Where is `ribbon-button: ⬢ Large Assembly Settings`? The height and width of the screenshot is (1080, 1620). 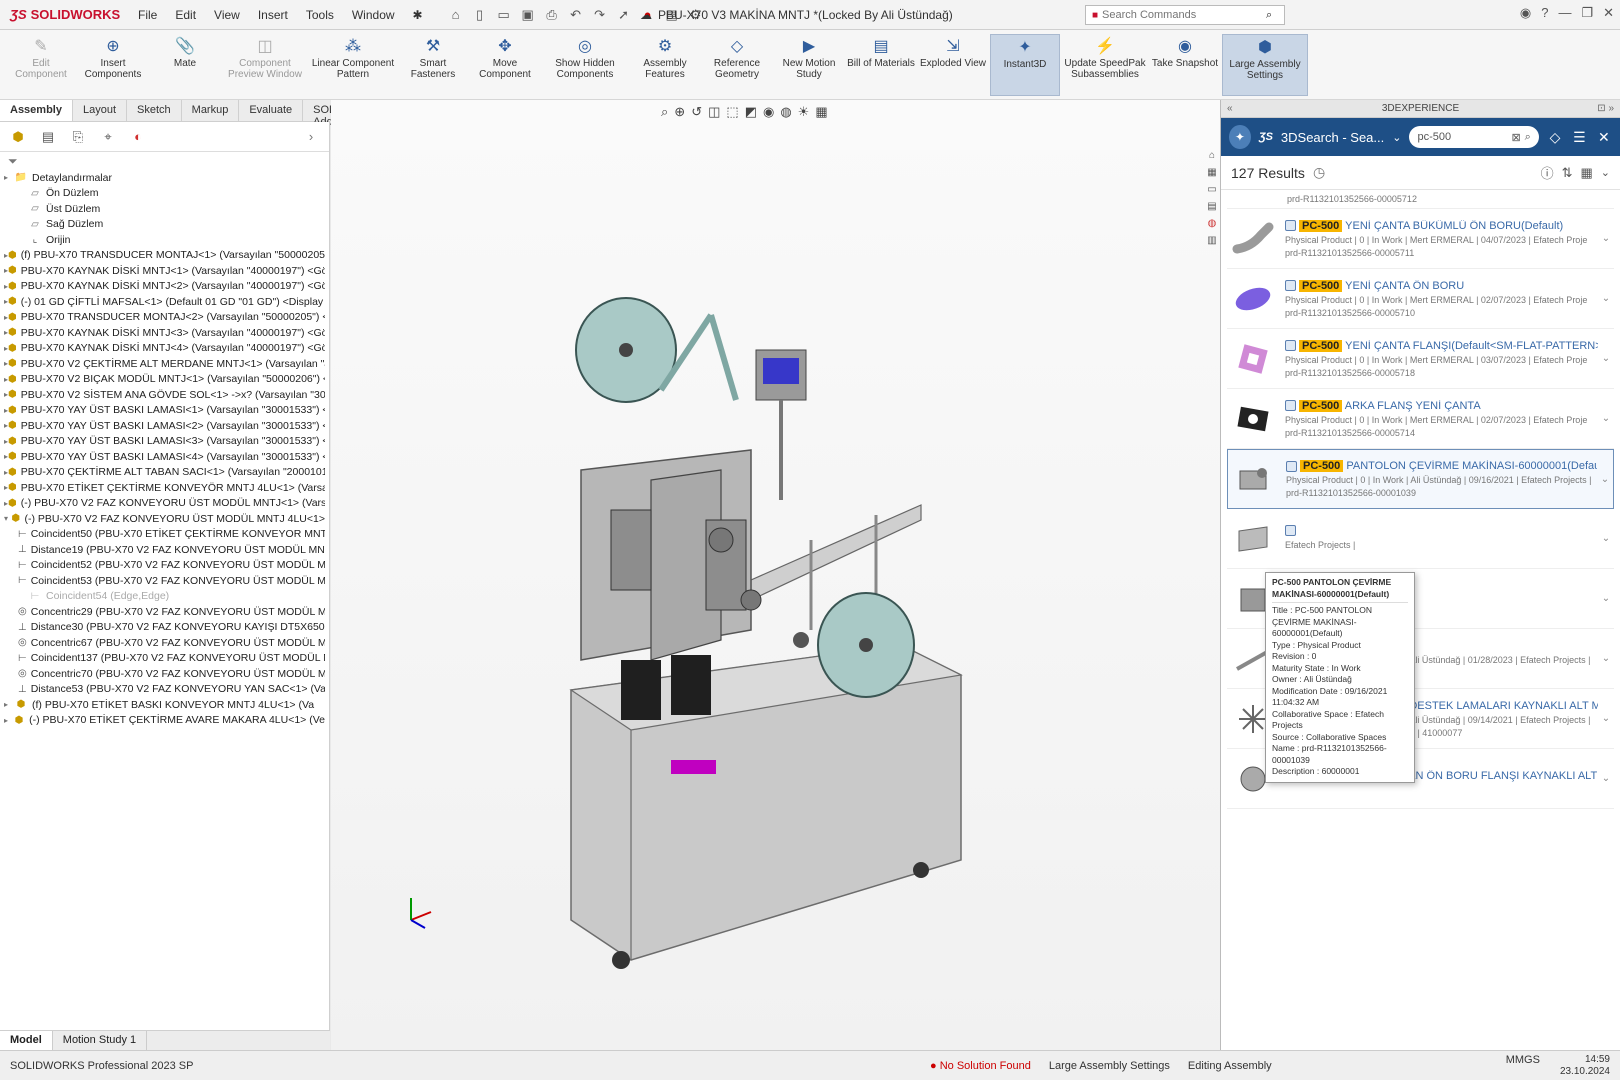
ribbon-button: ⬢ Large Assembly Settings is located at coordinates (1265, 65).